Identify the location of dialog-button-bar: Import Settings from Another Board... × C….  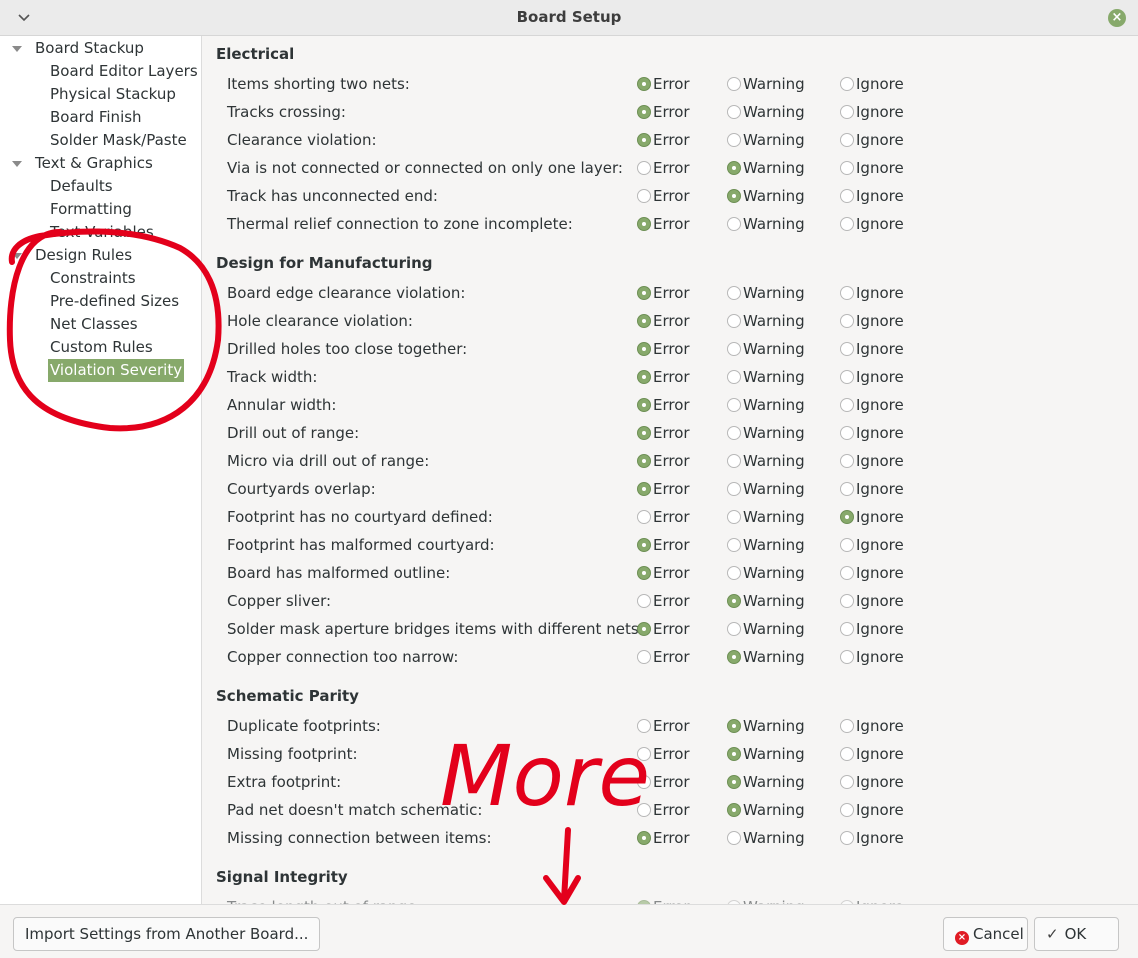
(569, 931).